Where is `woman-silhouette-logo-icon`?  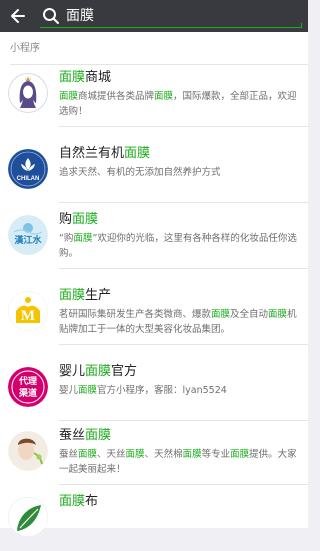
woman-silhouette-logo-icon is located at coordinates (28, 93).